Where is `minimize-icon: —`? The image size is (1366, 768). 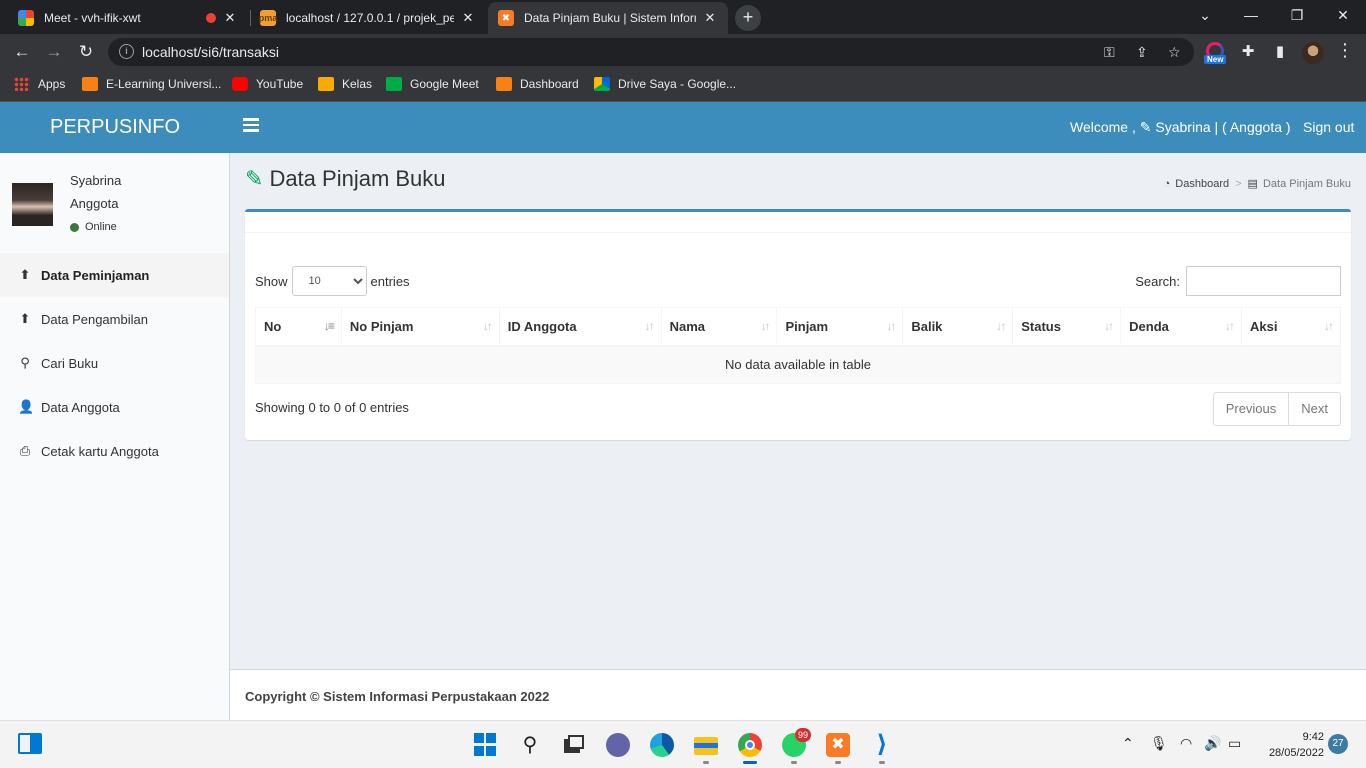 minimize-icon: — is located at coordinates (1251, 15).